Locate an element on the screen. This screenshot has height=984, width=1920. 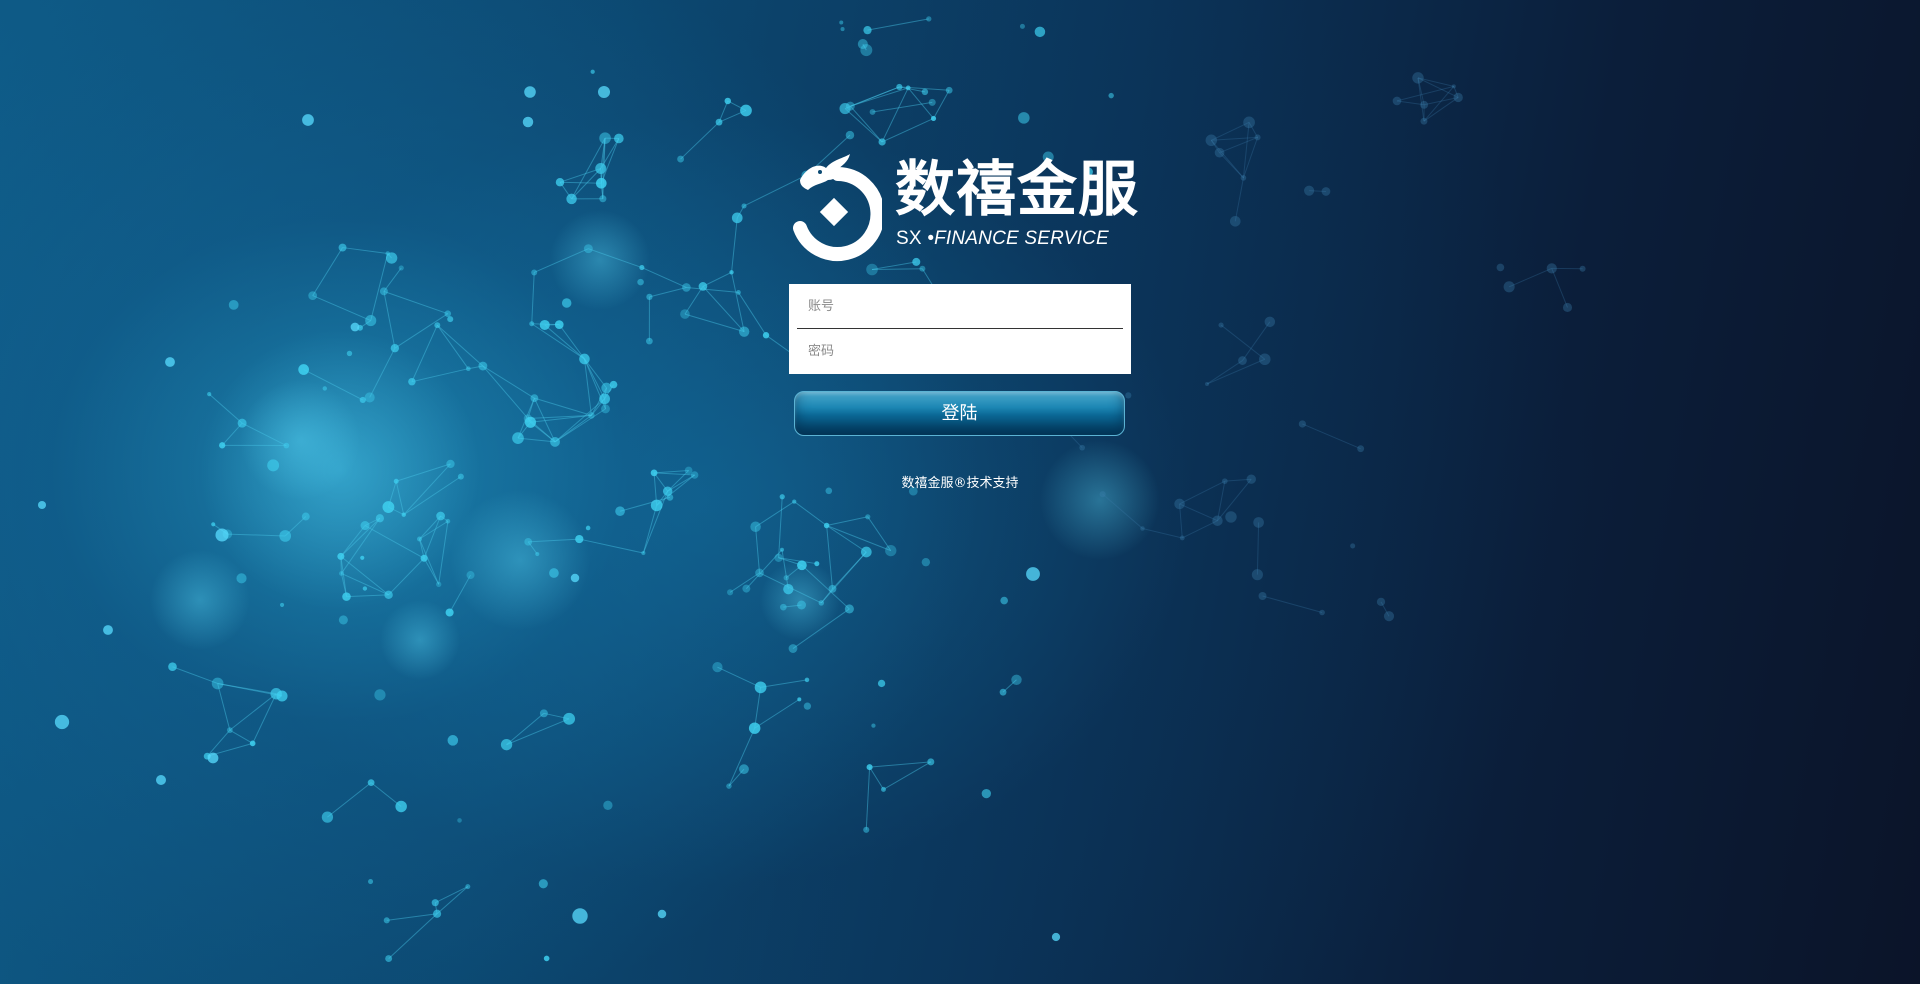
login-form is located at coordinates (960, 329).